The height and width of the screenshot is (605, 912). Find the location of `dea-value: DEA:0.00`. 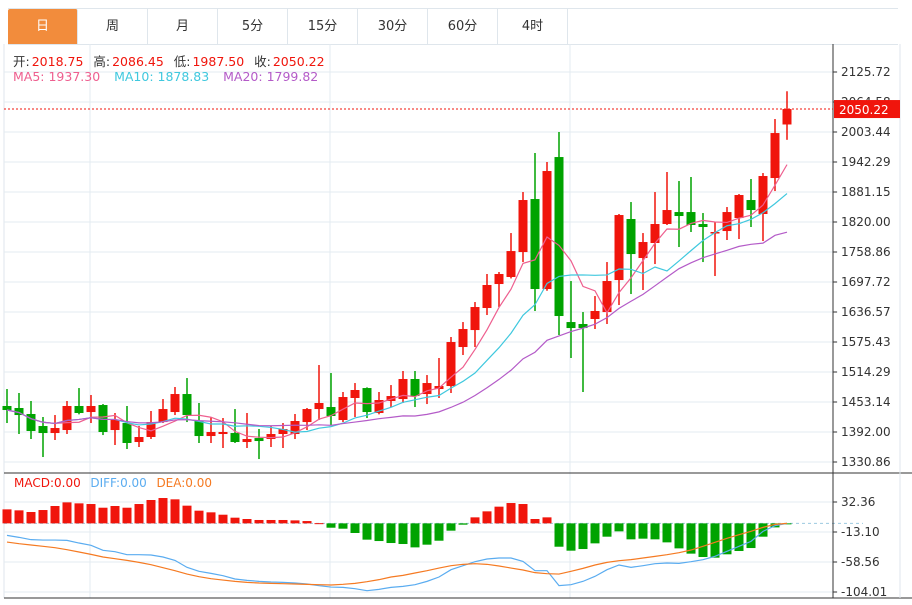

dea-value: DEA:0.00 is located at coordinates (184, 483).